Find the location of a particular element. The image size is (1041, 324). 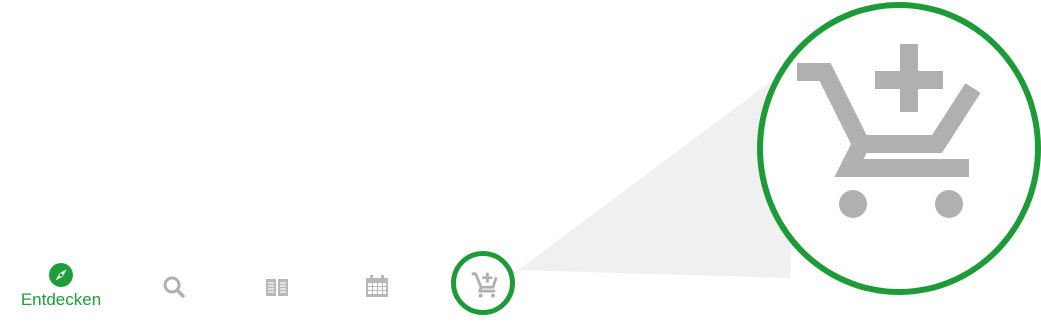

compass-icon is located at coordinates (61, 275).